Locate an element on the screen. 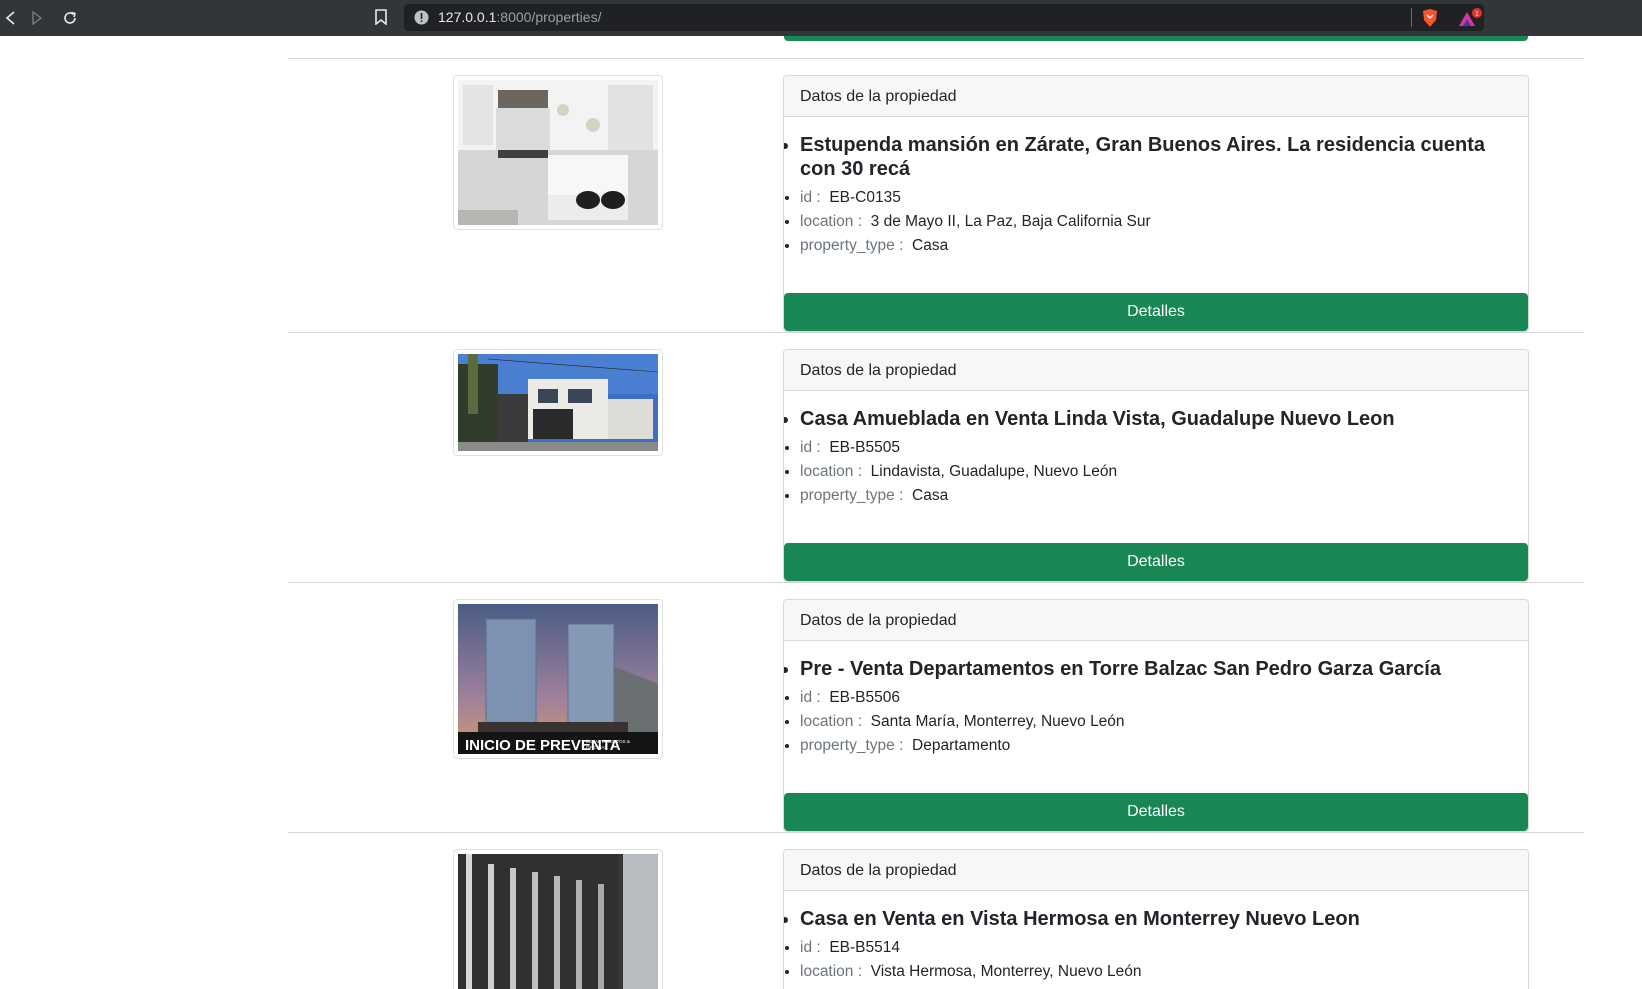 Image resolution: width=1642 pixels, height=989 pixels. house-image is located at coordinates (558, 402).